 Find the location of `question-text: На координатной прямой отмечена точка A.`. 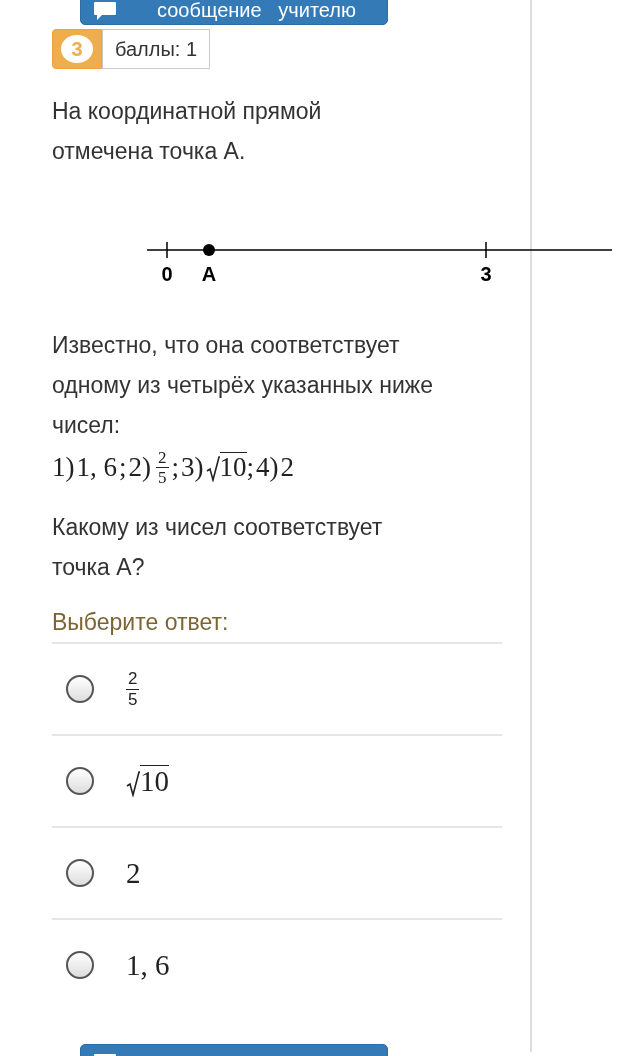

question-text: На координатной прямой отмечена точка A. is located at coordinates (187, 131).